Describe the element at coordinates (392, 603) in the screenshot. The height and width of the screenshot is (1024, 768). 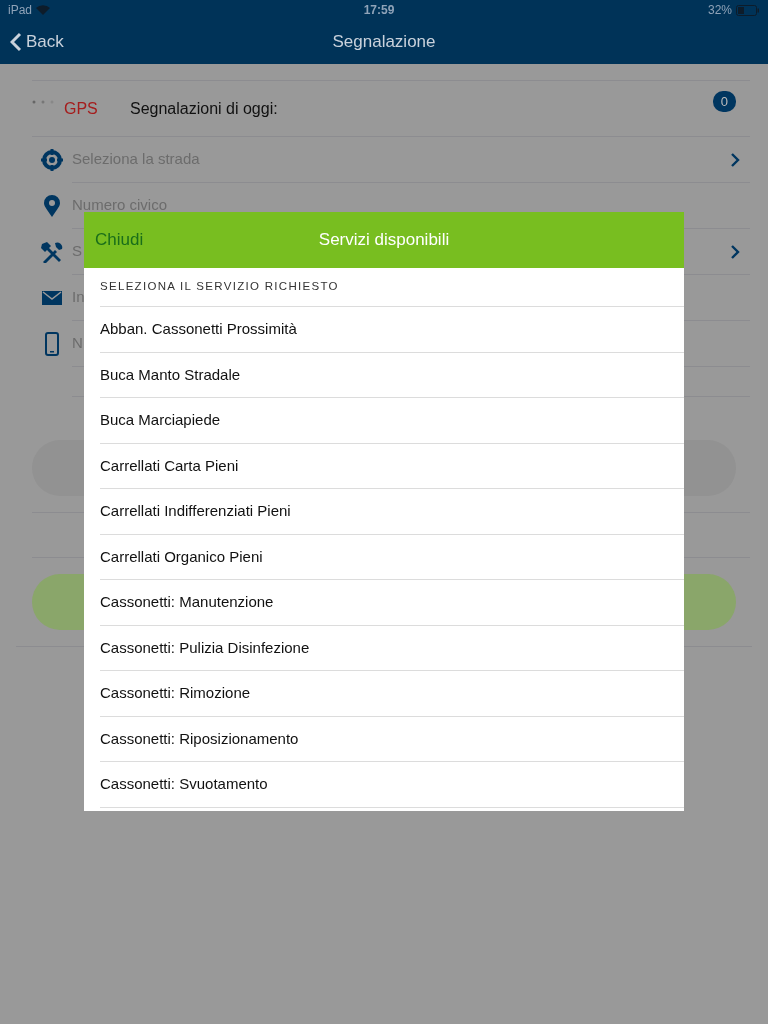
I see `service-list-item: Cassonetti: Manutenzione` at that location.